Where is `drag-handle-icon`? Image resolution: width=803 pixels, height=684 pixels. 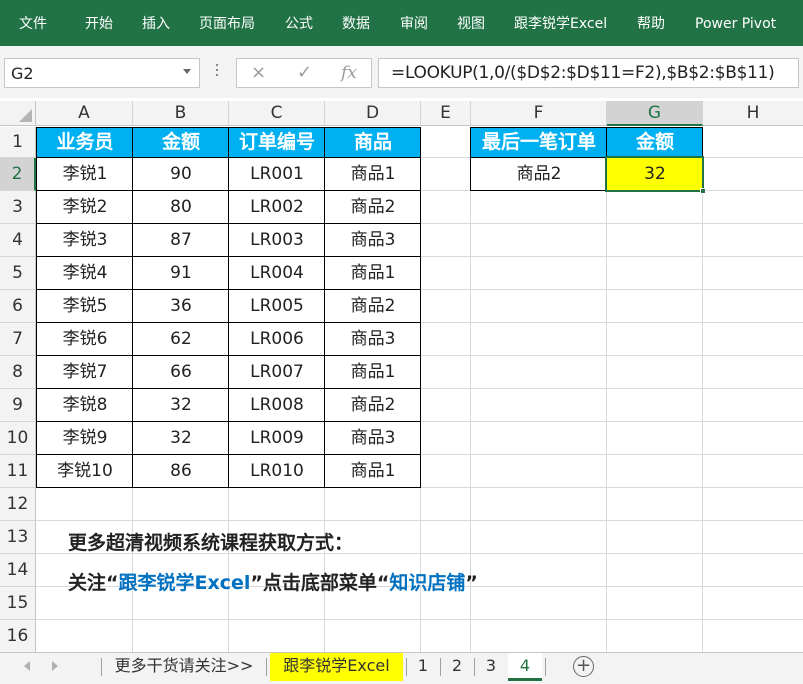
drag-handle-icon is located at coordinates (217, 72).